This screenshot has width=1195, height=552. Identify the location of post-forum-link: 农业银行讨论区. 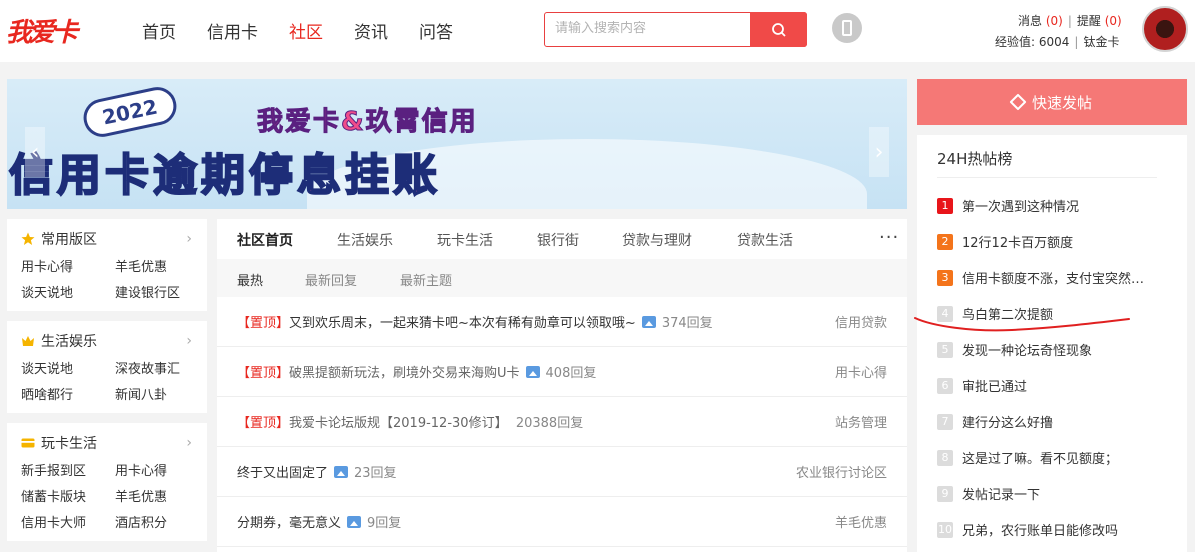
(841, 471).